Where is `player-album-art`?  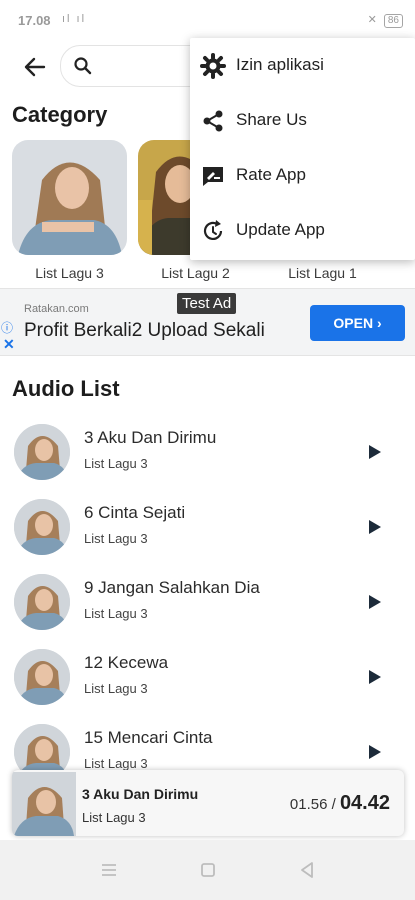
player-album-art is located at coordinates (44, 804).